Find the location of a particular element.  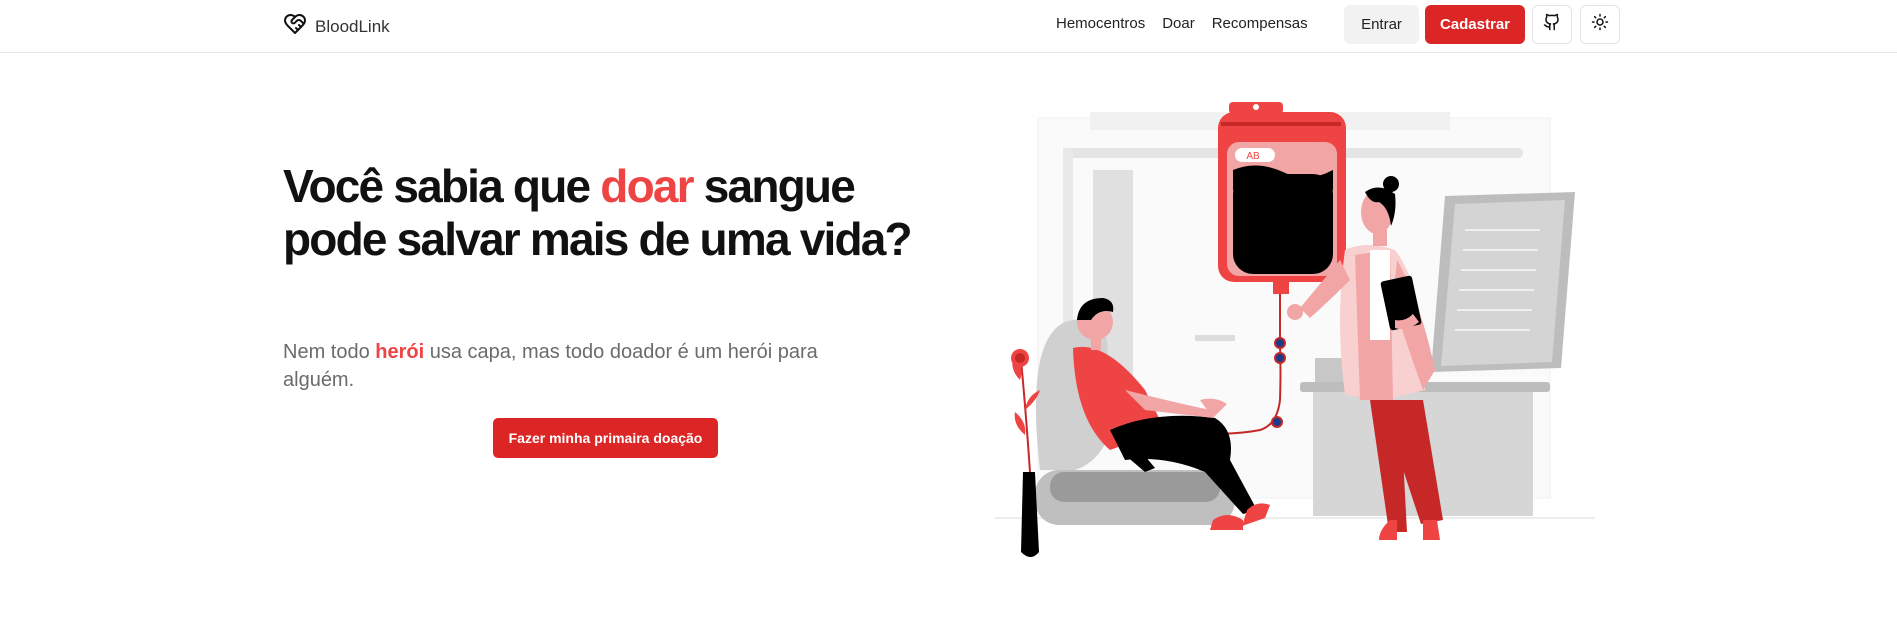

hero-subtitle-pre: Nem todo is located at coordinates (329, 352).